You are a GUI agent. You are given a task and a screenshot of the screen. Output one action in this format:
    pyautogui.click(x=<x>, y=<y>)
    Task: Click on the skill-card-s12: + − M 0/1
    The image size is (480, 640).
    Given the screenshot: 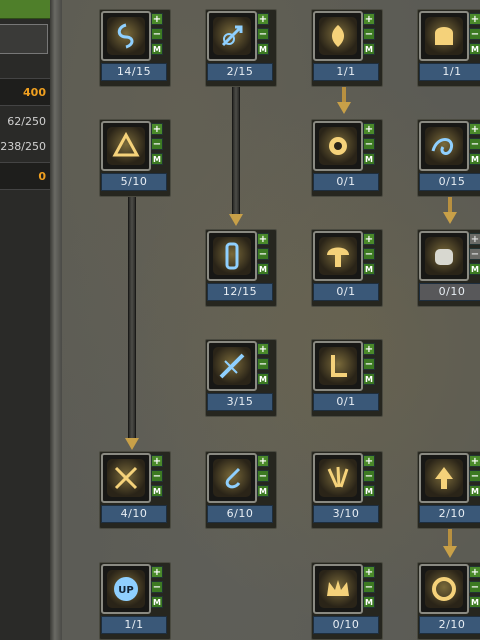 What is the action you would take?
    pyautogui.click(x=347, y=378)
    